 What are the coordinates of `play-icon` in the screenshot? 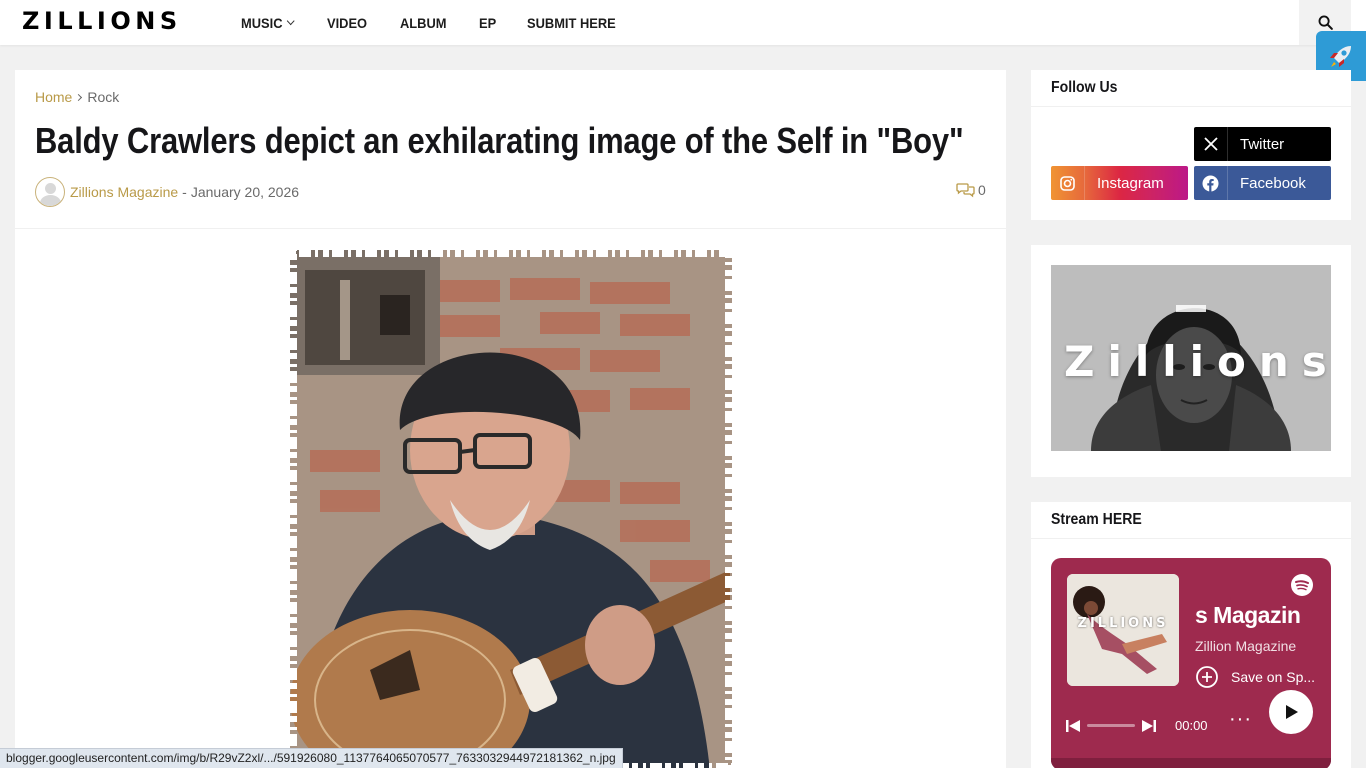 It's located at (1292, 712).